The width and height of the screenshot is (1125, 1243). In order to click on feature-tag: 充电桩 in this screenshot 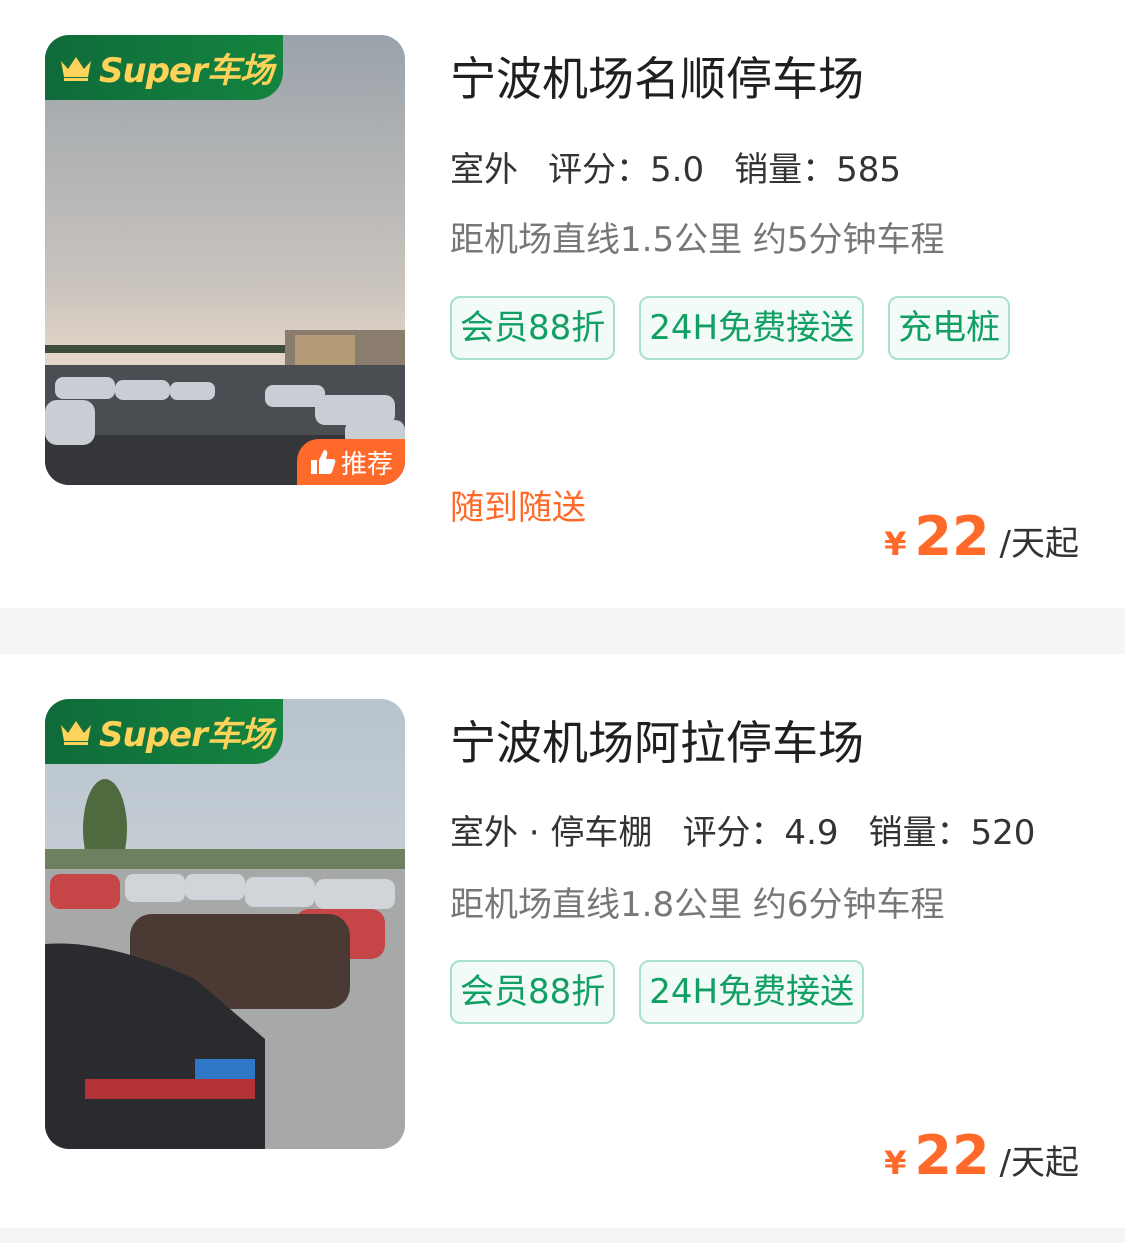, I will do `click(949, 328)`.